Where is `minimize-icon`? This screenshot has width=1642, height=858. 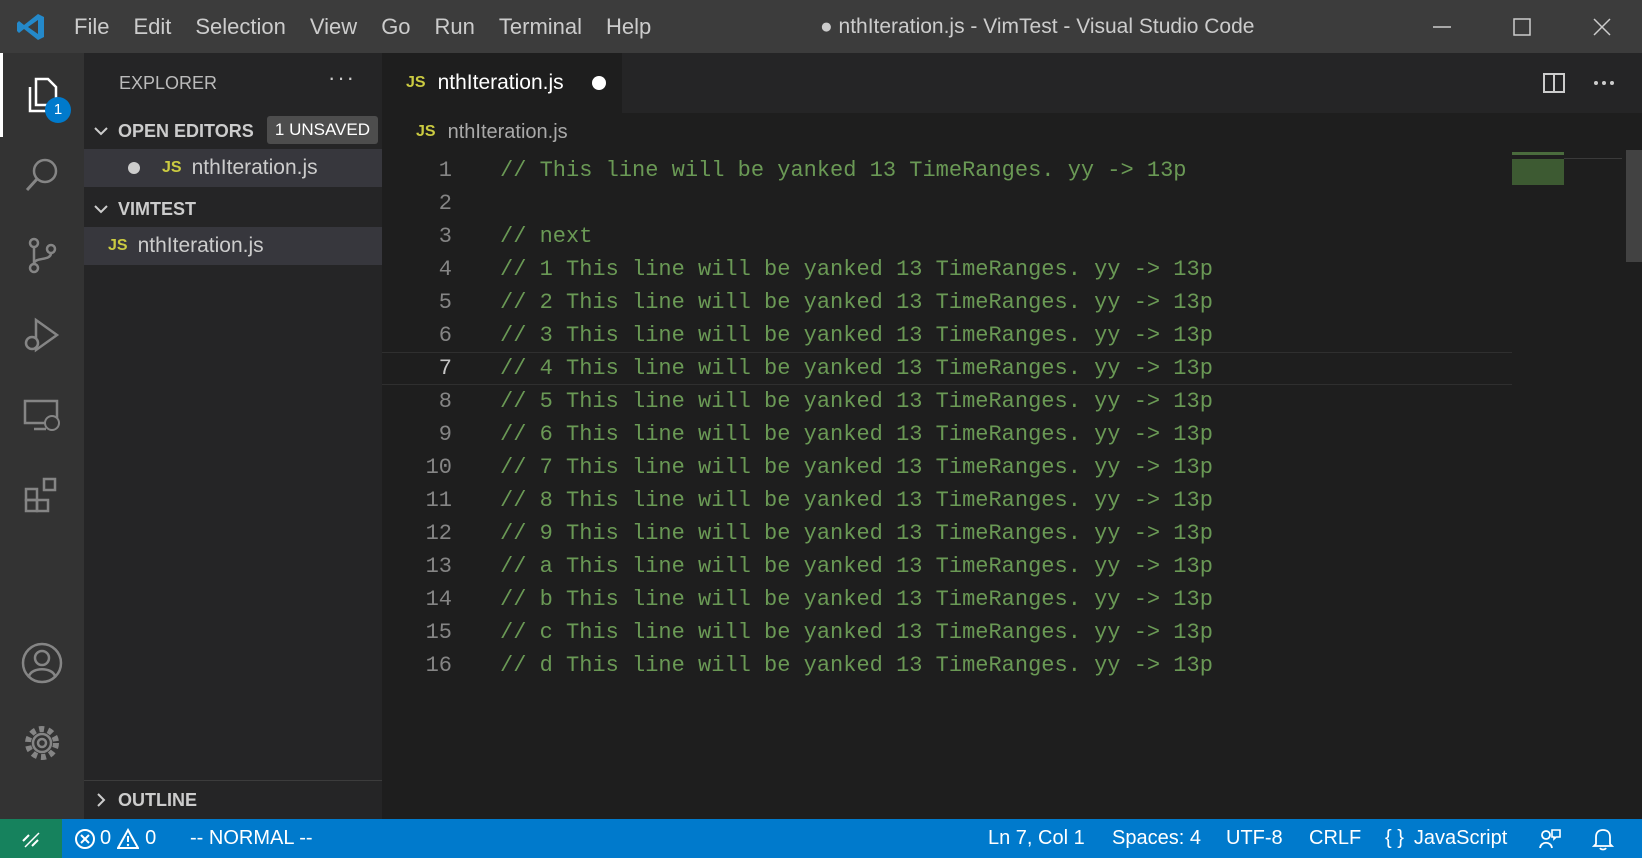
minimize-icon is located at coordinates (1442, 26).